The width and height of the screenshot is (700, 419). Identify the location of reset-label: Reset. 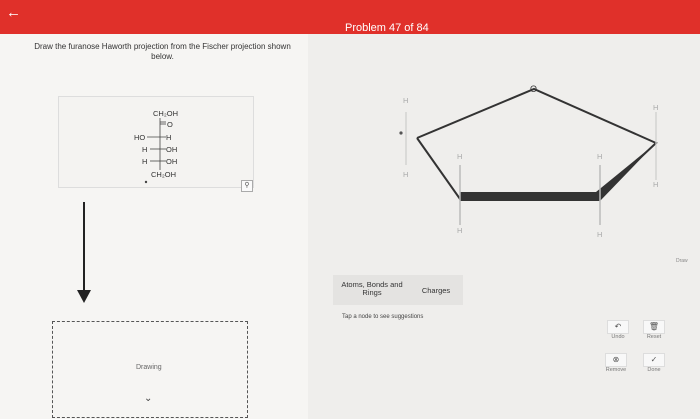
(654, 337).